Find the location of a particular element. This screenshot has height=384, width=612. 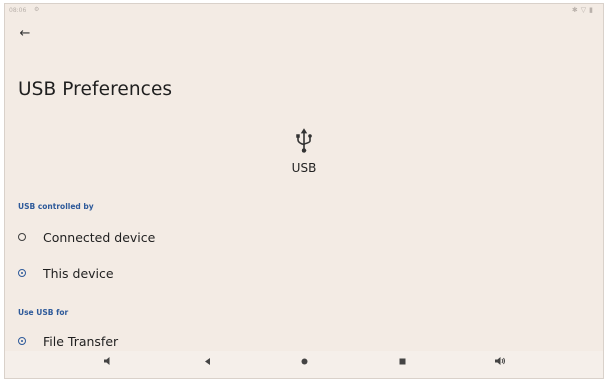

recents-square-icon is located at coordinates (402, 364).